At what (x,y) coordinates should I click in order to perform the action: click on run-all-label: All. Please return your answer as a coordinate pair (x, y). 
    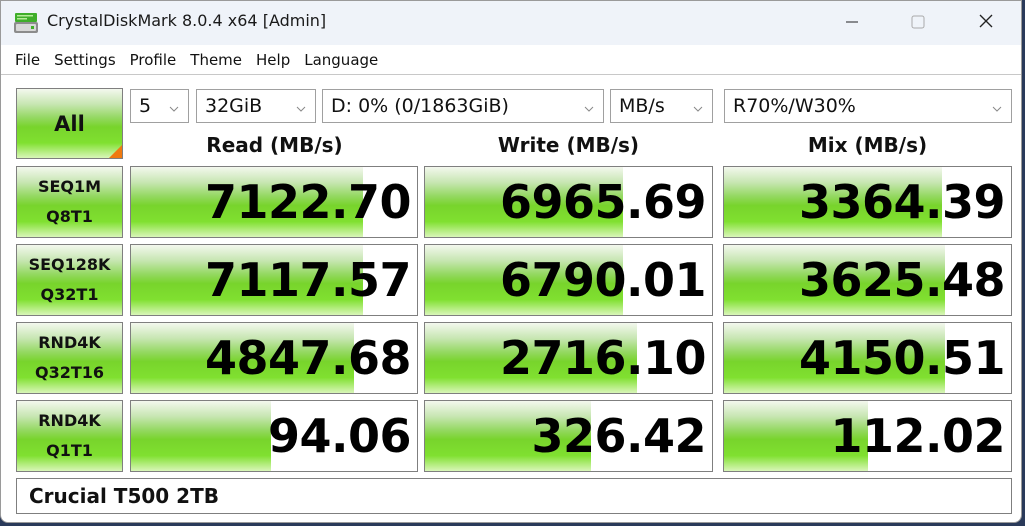
    Looking at the image, I should click on (69, 123).